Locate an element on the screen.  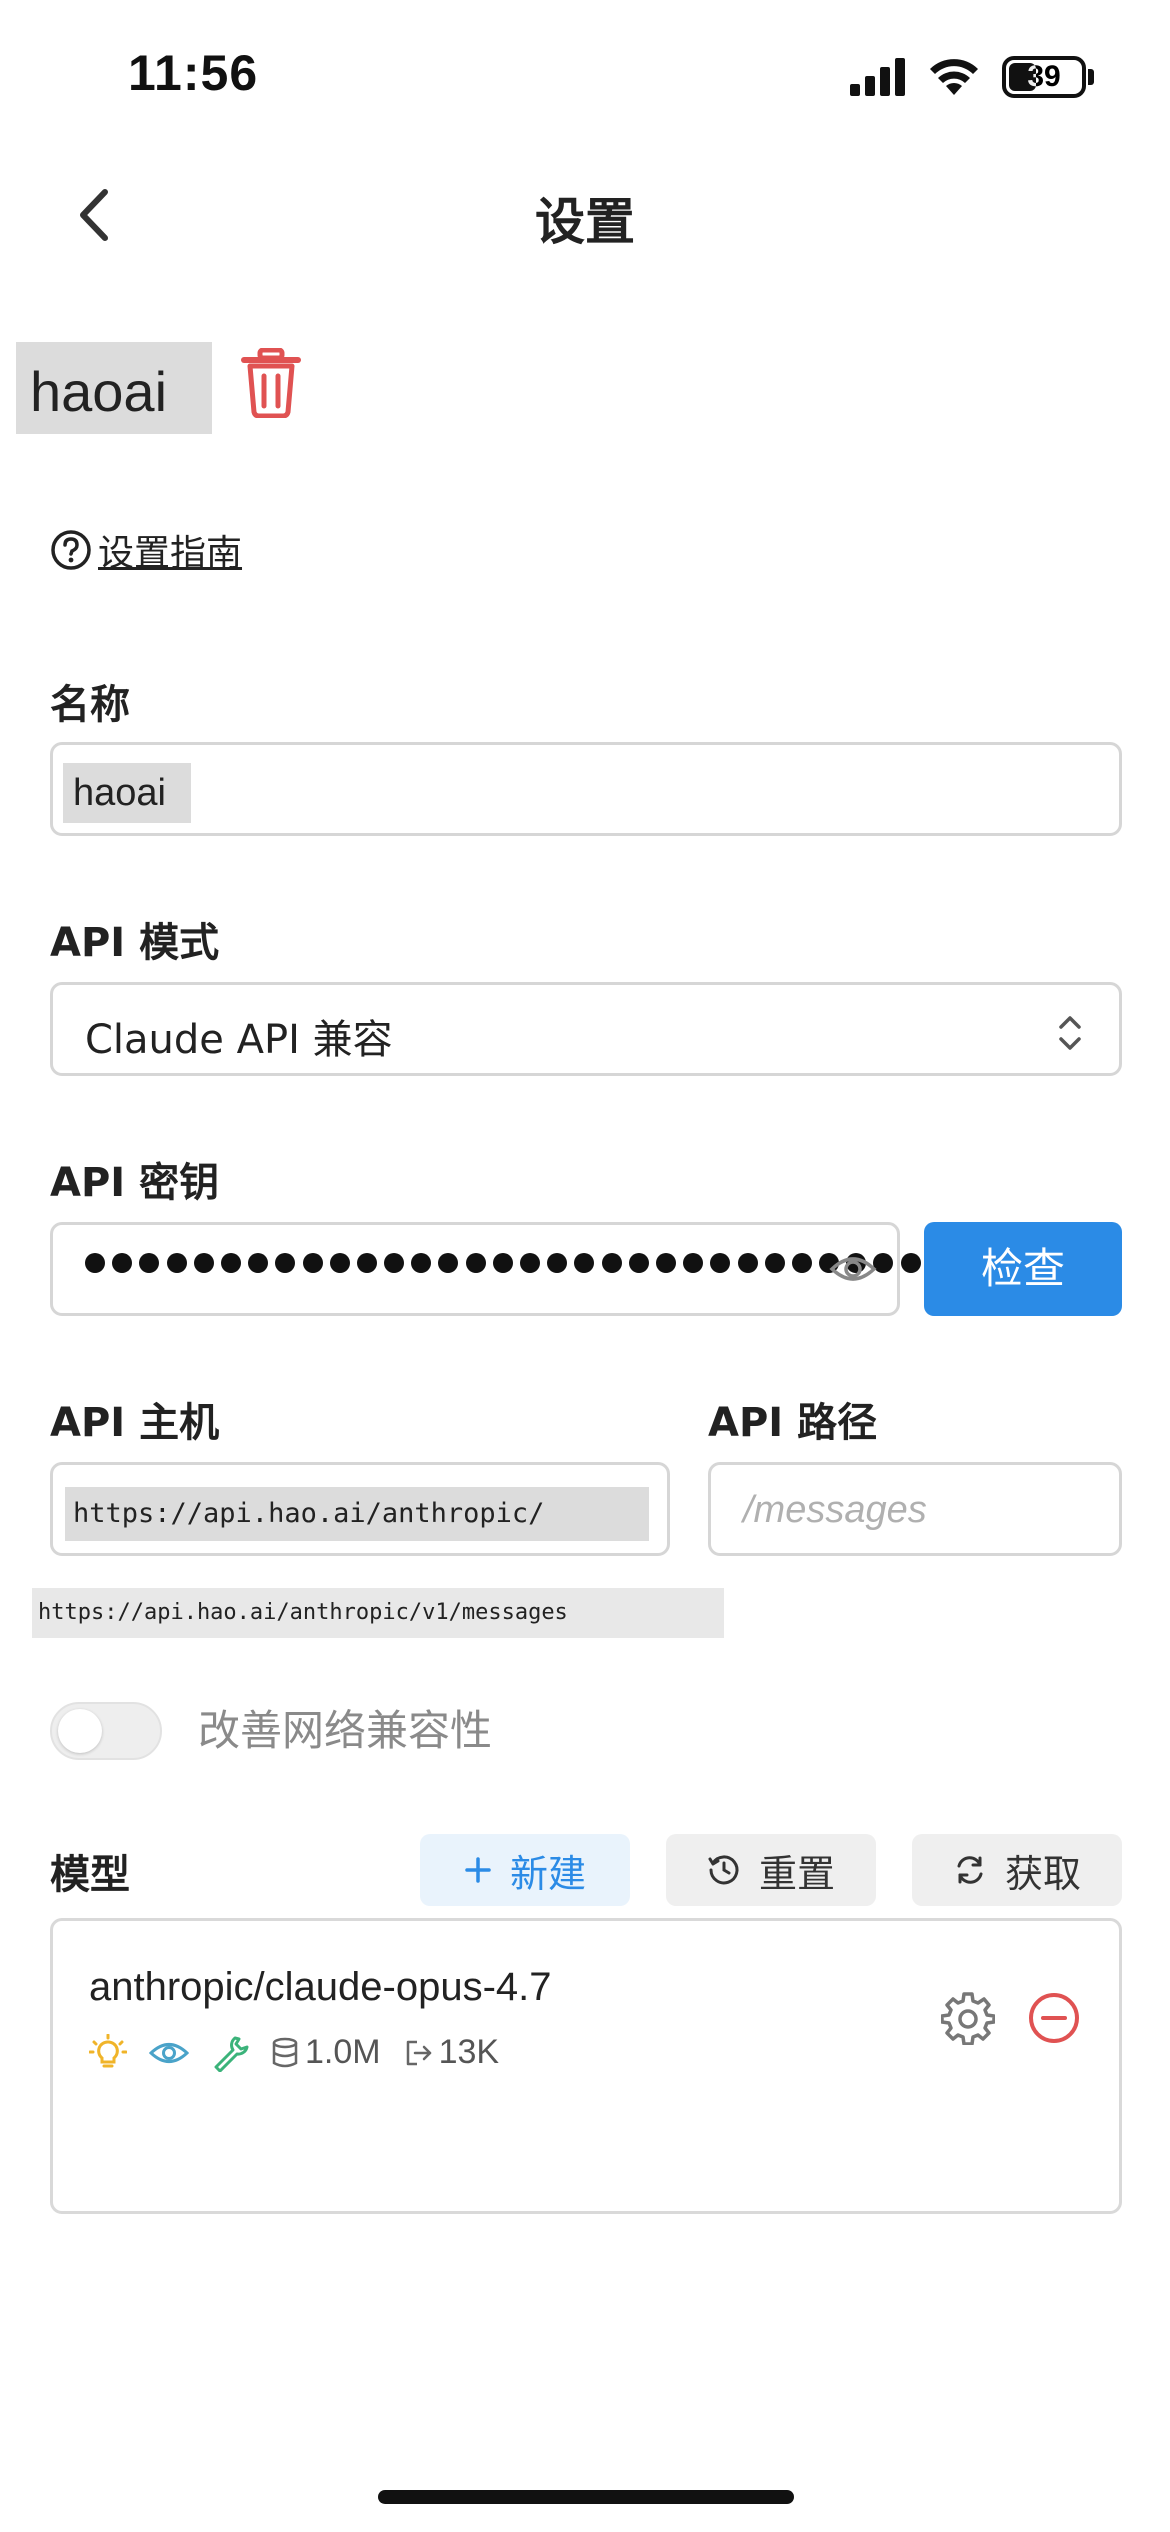
model-capabilities: 1.0M 13K is located at coordinates (294, 2052).